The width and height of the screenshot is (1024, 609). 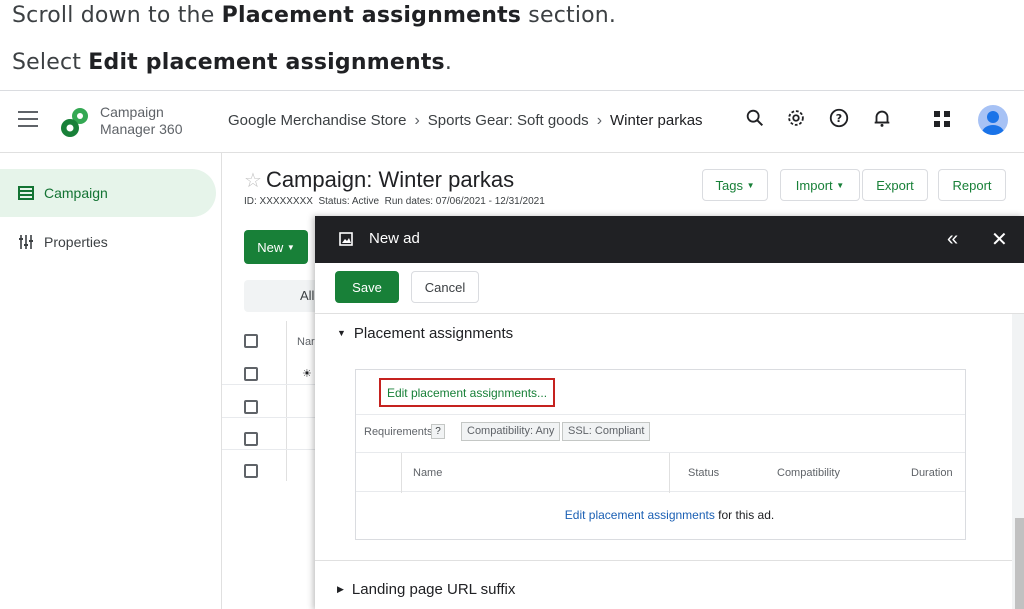 What do you see at coordinates (952, 239) in the screenshot?
I see `collapse-panel-icon: «` at bounding box center [952, 239].